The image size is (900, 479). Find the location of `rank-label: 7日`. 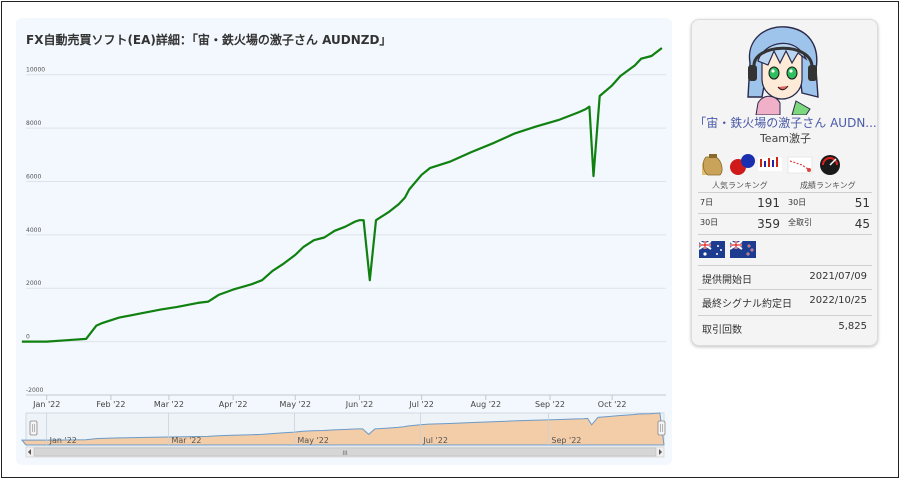

rank-label: 7日 is located at coordinates (707, 202).